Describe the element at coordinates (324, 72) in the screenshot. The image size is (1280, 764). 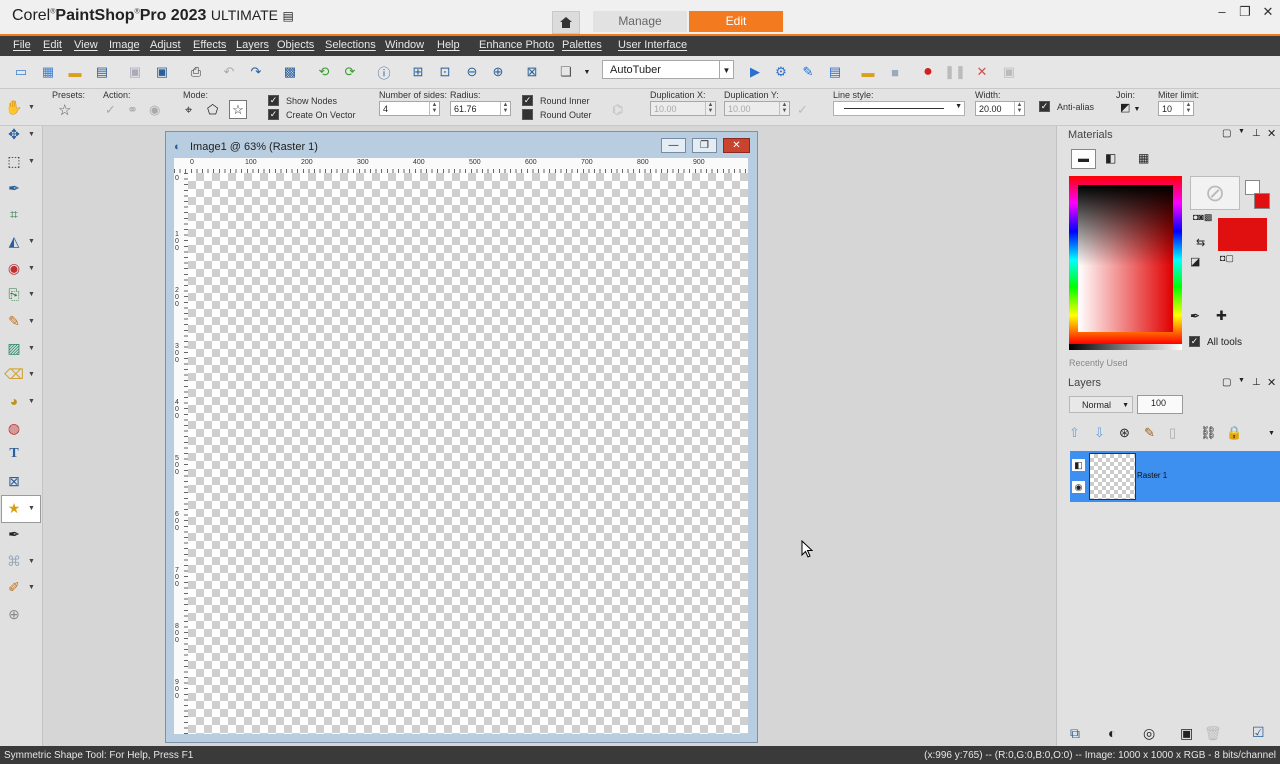
I see `rotate-left-icon: ⟲` at that location.